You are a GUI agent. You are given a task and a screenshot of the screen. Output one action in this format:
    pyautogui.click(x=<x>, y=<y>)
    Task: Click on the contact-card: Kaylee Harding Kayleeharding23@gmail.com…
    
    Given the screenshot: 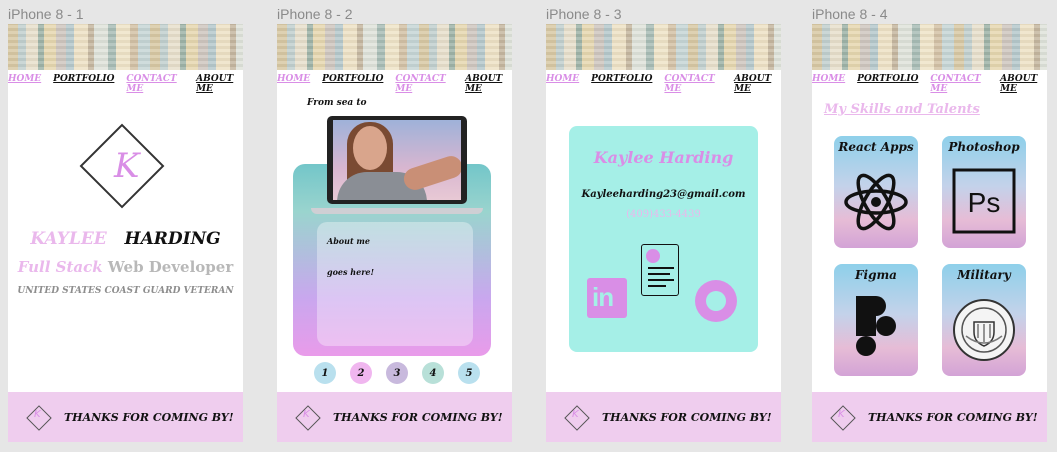 What is the action you would take?
    pyautogui.click(x=663, y=239)
    